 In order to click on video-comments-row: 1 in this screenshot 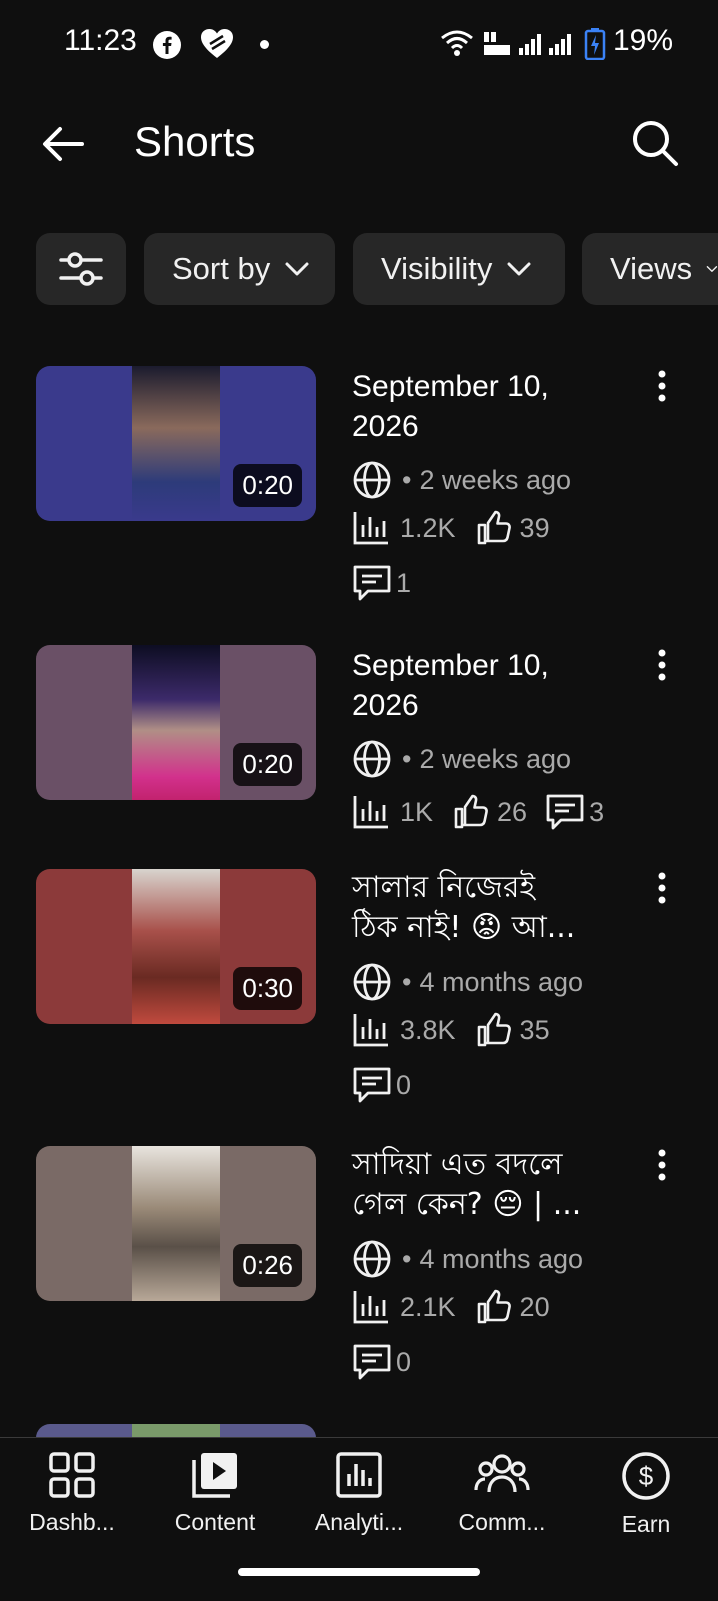, I will do `click(381, 583)`.